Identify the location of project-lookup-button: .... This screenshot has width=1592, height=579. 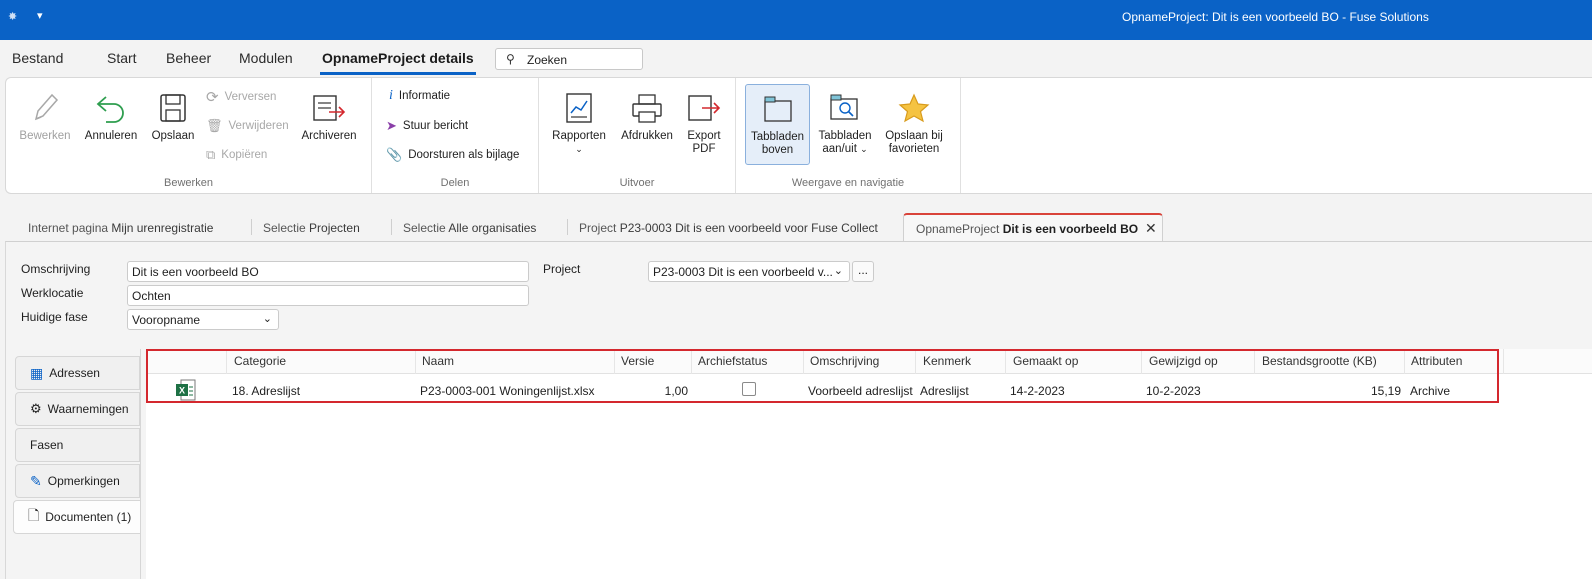
(863, 271).